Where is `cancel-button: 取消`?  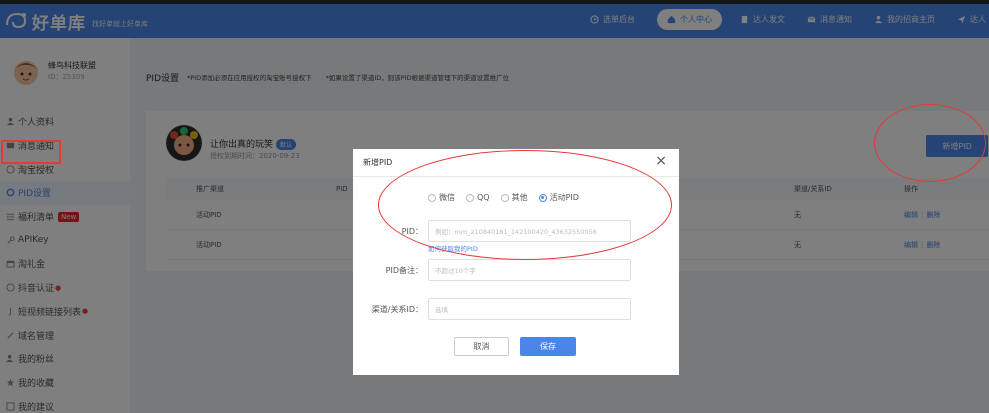 cancel-button: 取消 is located at coordinates (481, 346).